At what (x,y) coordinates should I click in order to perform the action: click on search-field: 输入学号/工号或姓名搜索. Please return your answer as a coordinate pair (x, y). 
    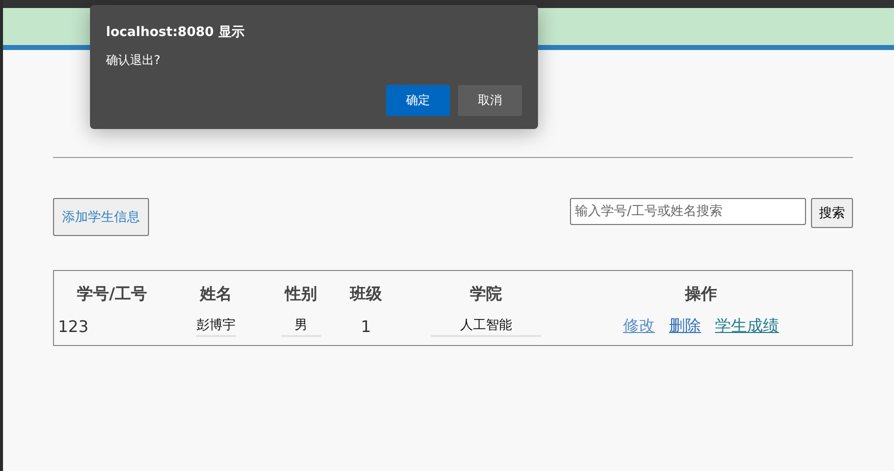
    Looking at the image, I should click on (688, 211).